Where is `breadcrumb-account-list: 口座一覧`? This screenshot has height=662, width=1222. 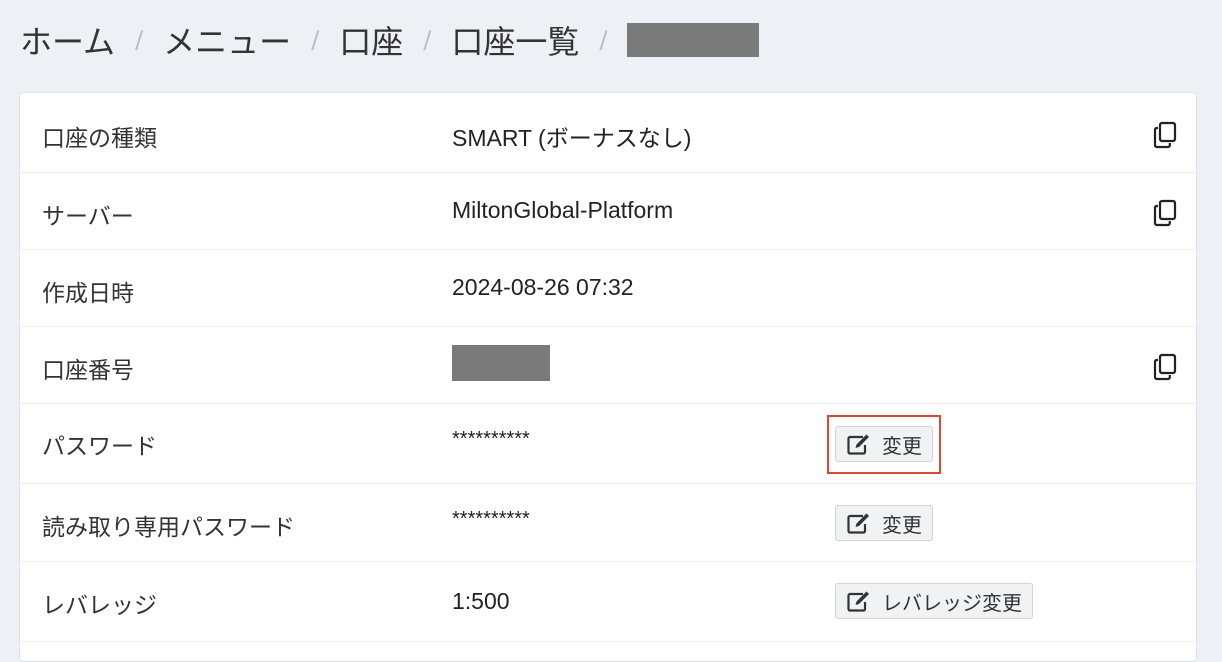
breadcrumb-account-list: 口座一覧 is located at coordinates (515, 40).